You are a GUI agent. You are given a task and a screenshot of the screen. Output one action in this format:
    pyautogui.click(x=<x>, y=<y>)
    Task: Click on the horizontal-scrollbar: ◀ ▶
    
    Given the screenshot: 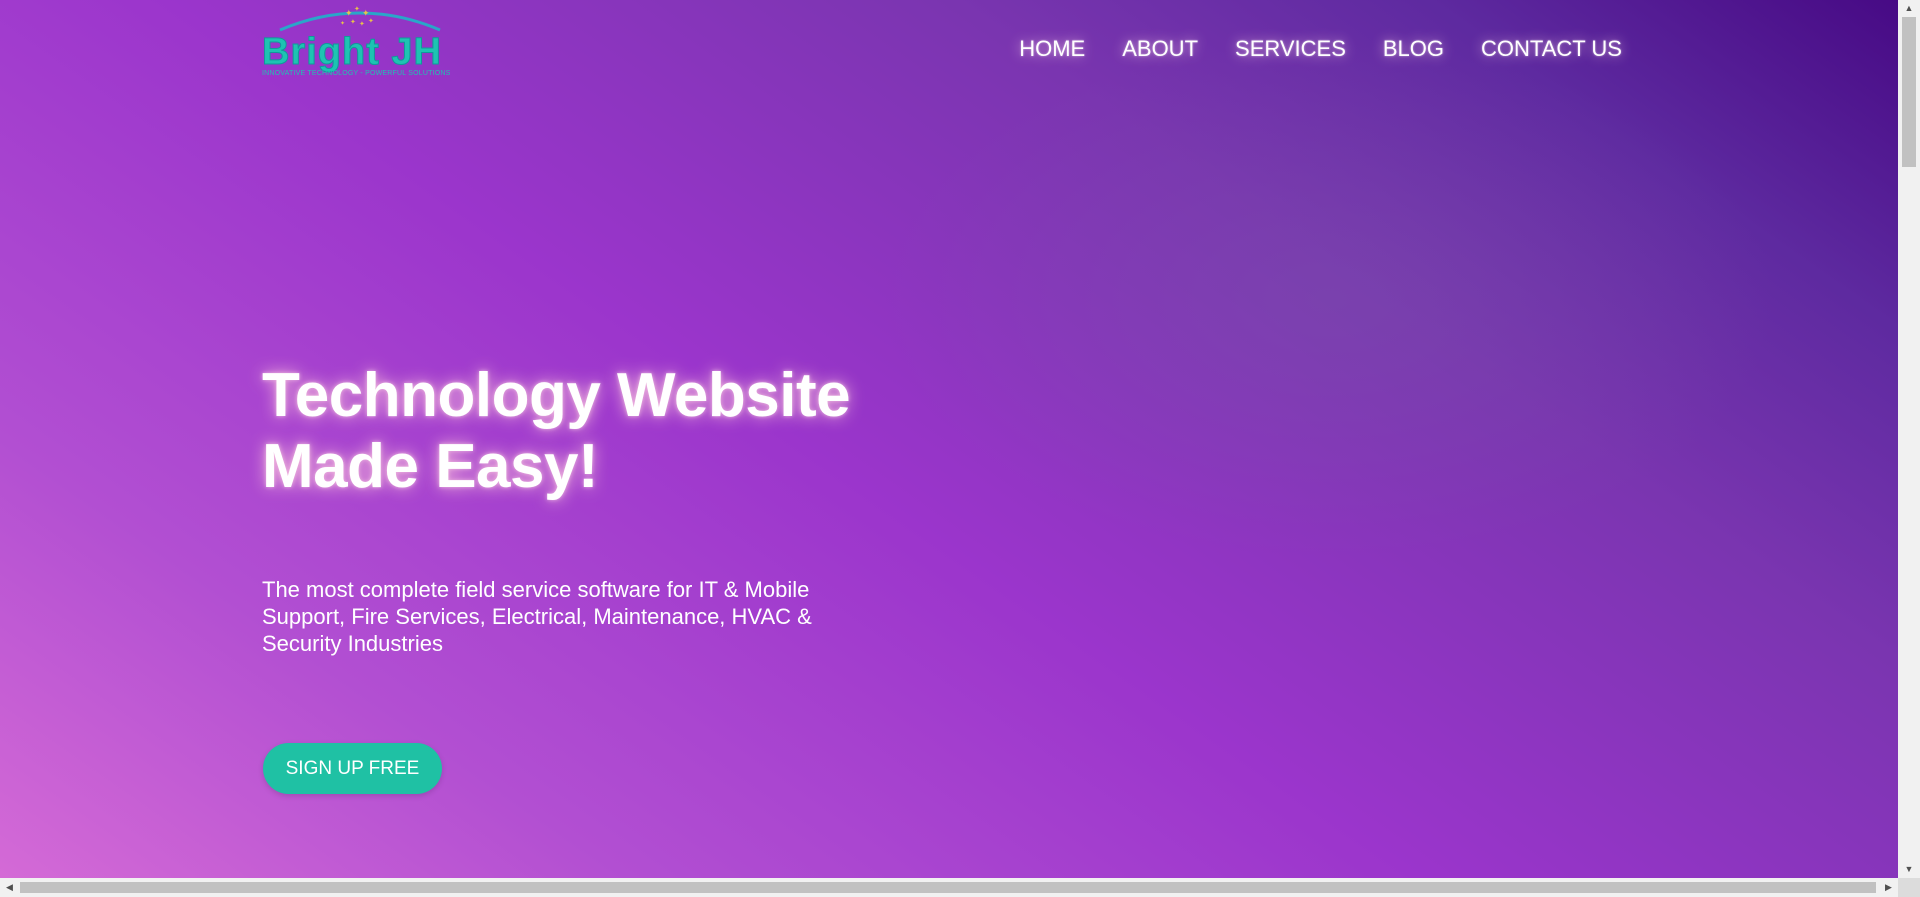 What is the action you would take?
    pyautogui.click(x=949, y=887)
    